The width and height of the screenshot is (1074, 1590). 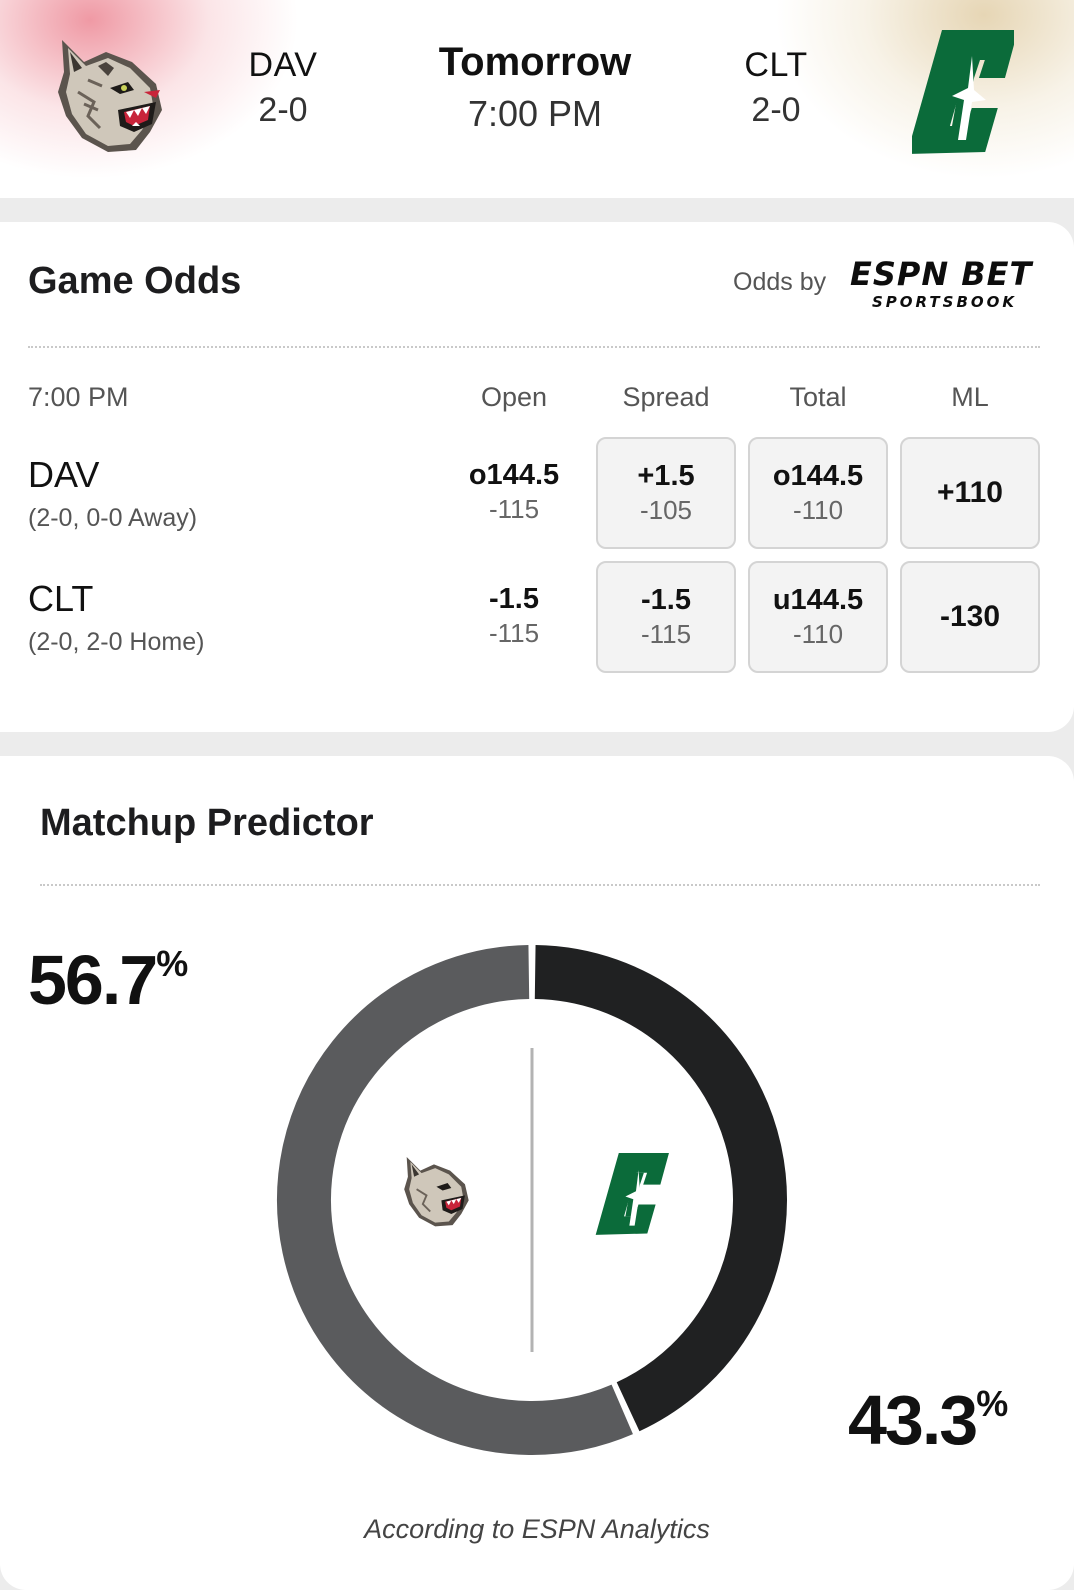 What do you see at coordinates (666, 634) in the screenshot?
I see `spread-price: -115` at bounding box center [666, 634].